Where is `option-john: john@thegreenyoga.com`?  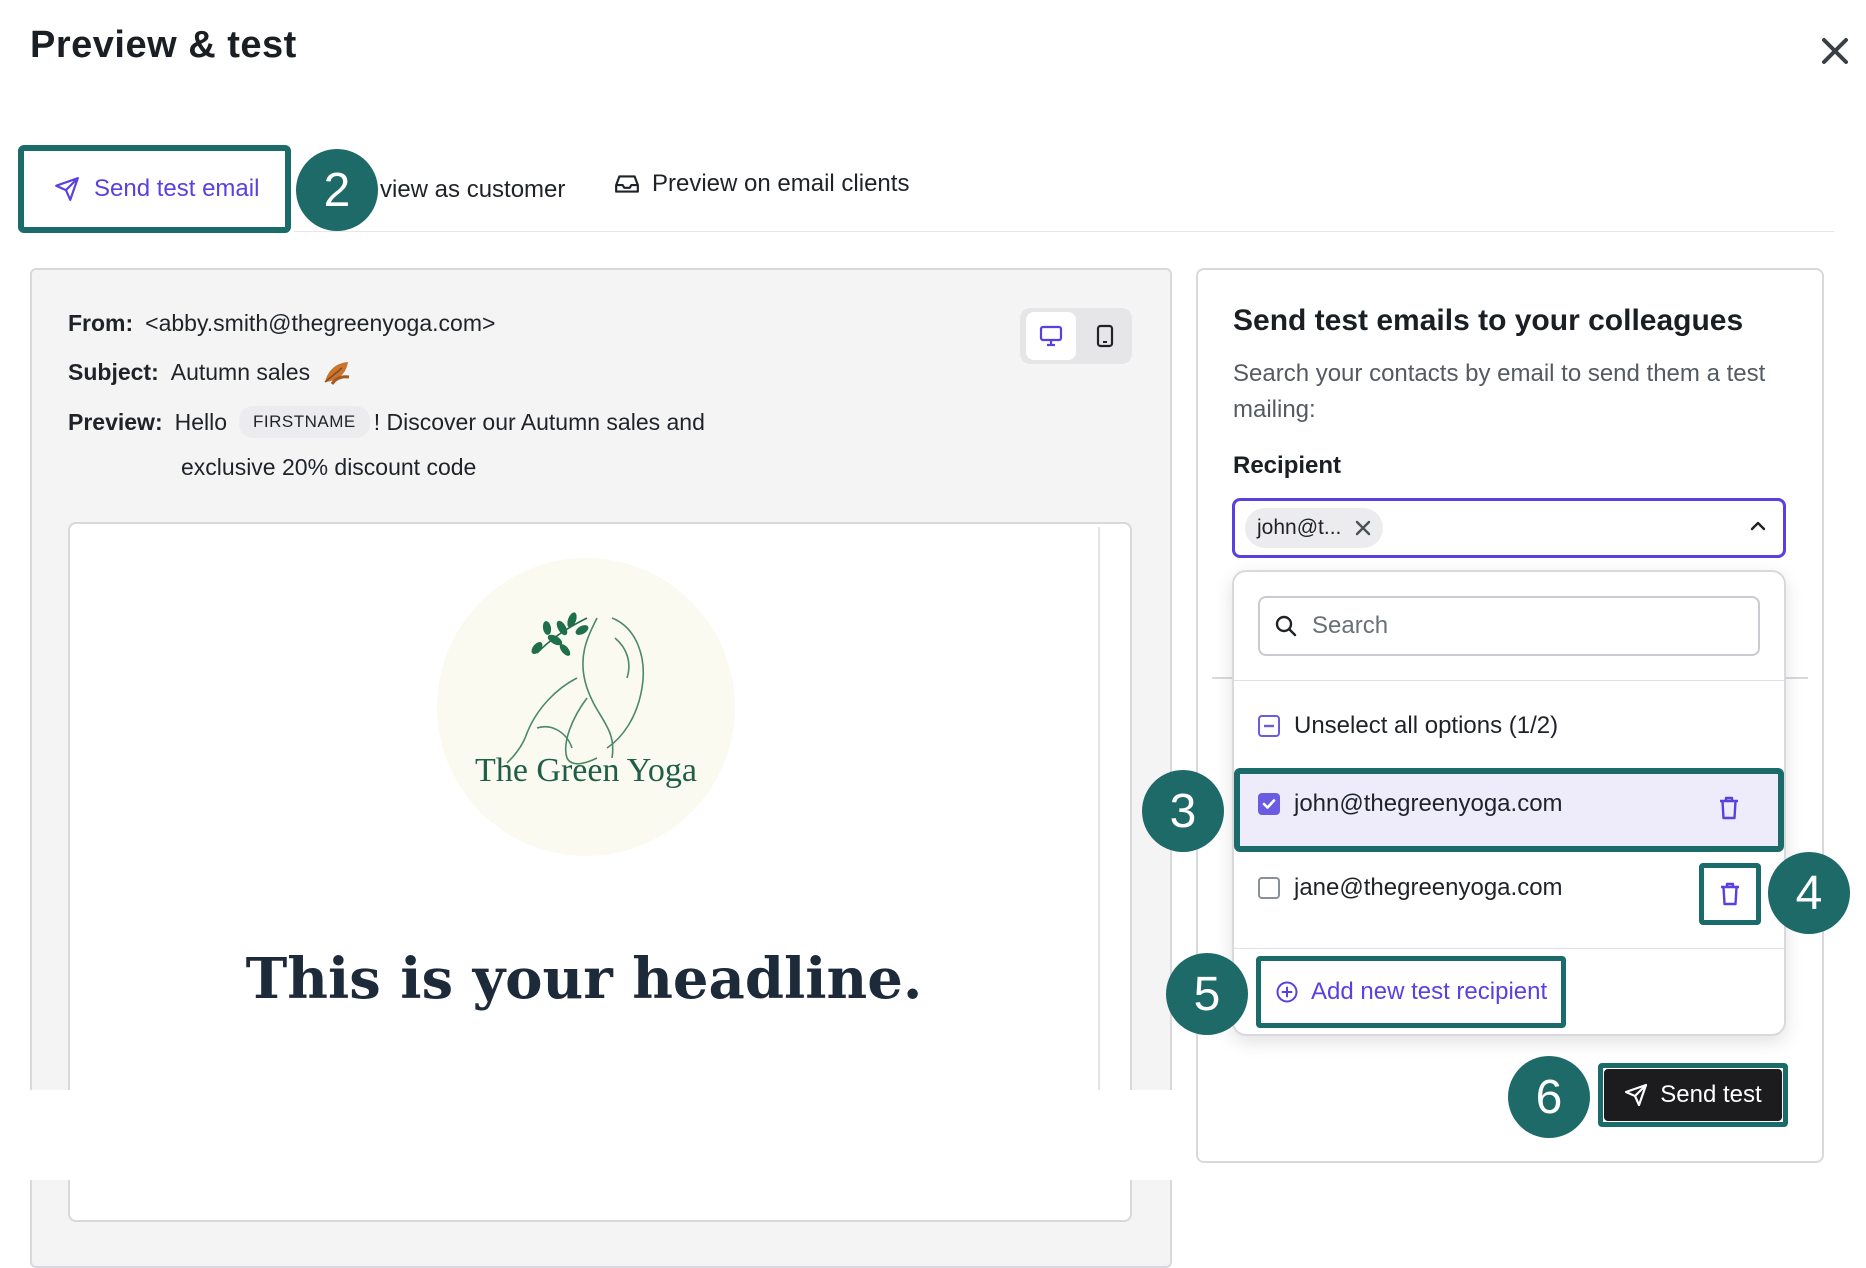
option-john: john@thegreenyoga.com is located at coordinates (1410, 804).